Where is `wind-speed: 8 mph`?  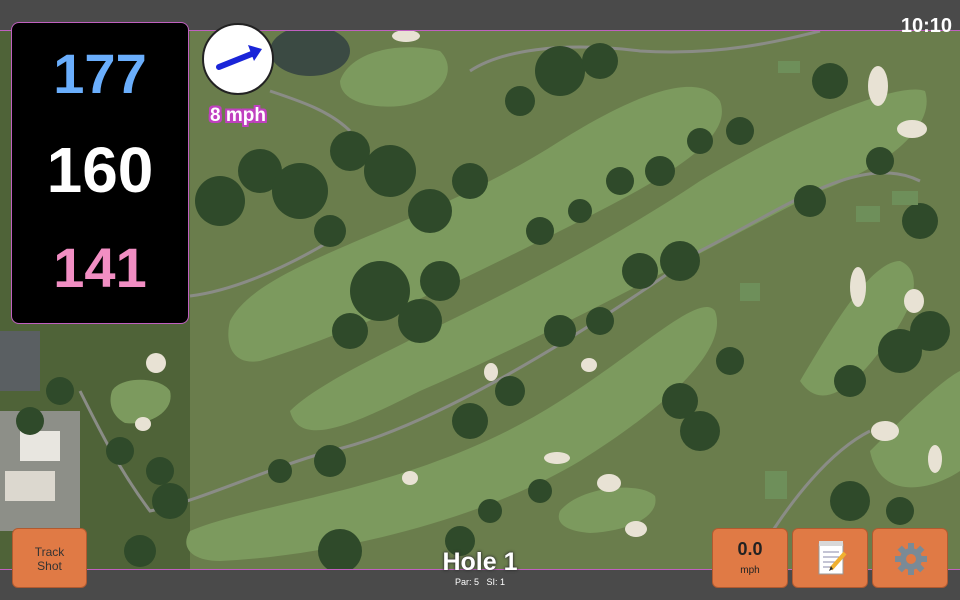 wind-speed: 8 mph is located at coordinates (238, 115).